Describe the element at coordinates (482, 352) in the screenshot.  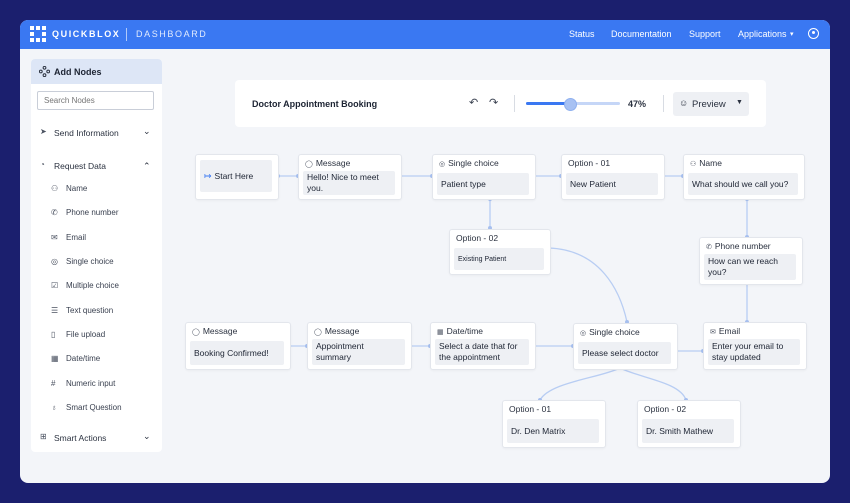
I see `node-body: Select a date that for the appointment` at that location.